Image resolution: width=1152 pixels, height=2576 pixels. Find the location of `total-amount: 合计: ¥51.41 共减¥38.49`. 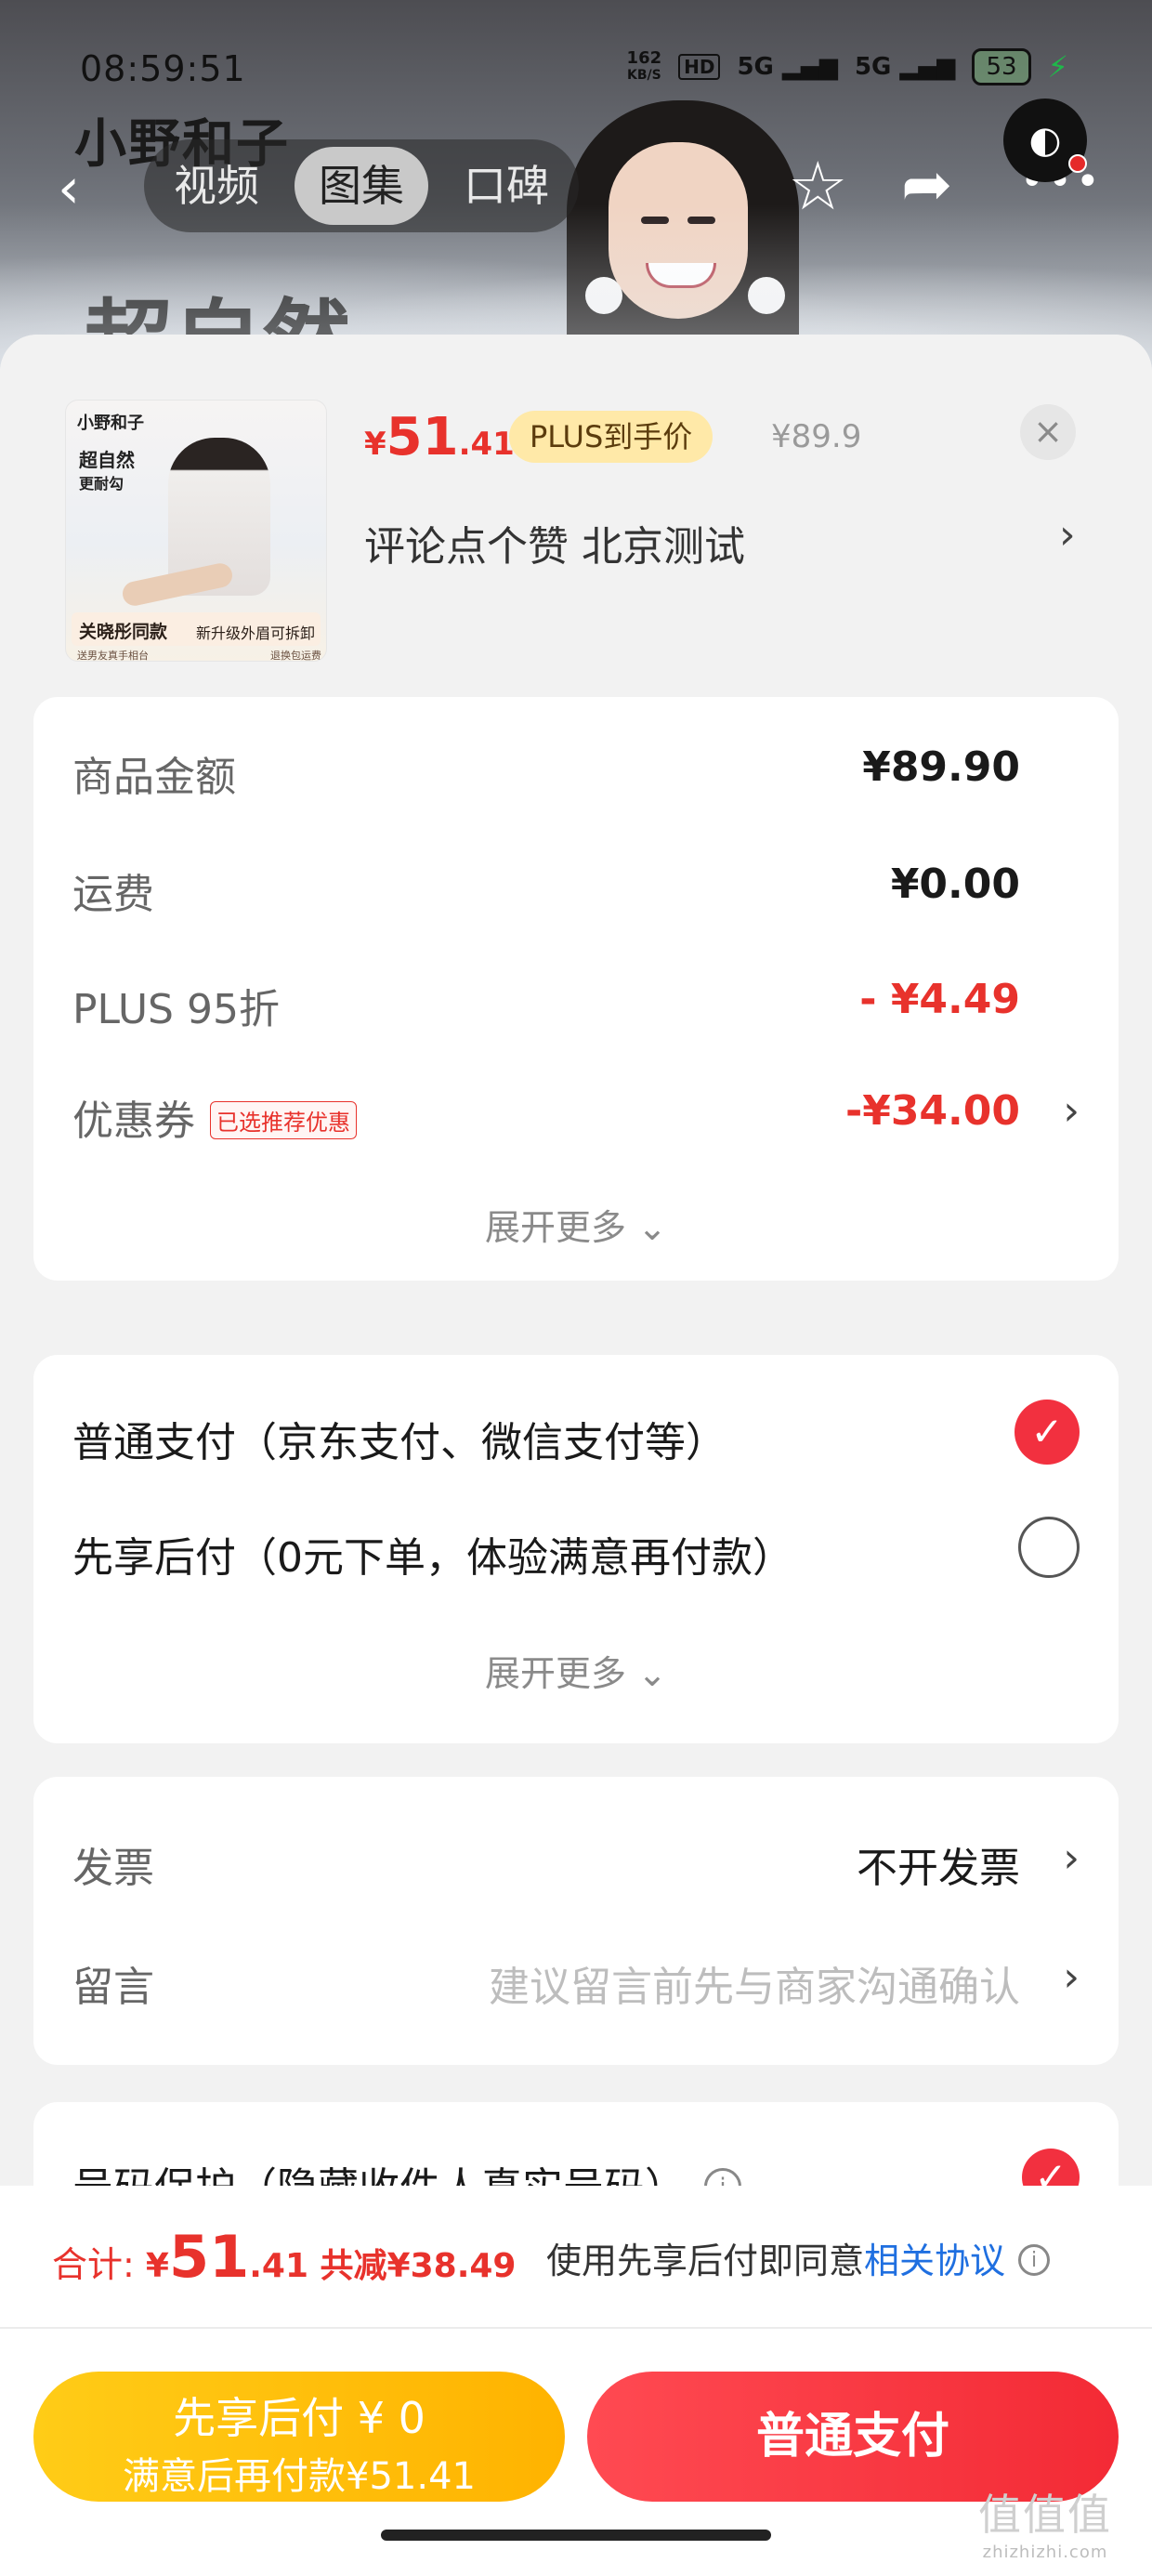

total-amount: 合计: ¥51.41 共减¥38.49 is located at coordinates (284, 2257).